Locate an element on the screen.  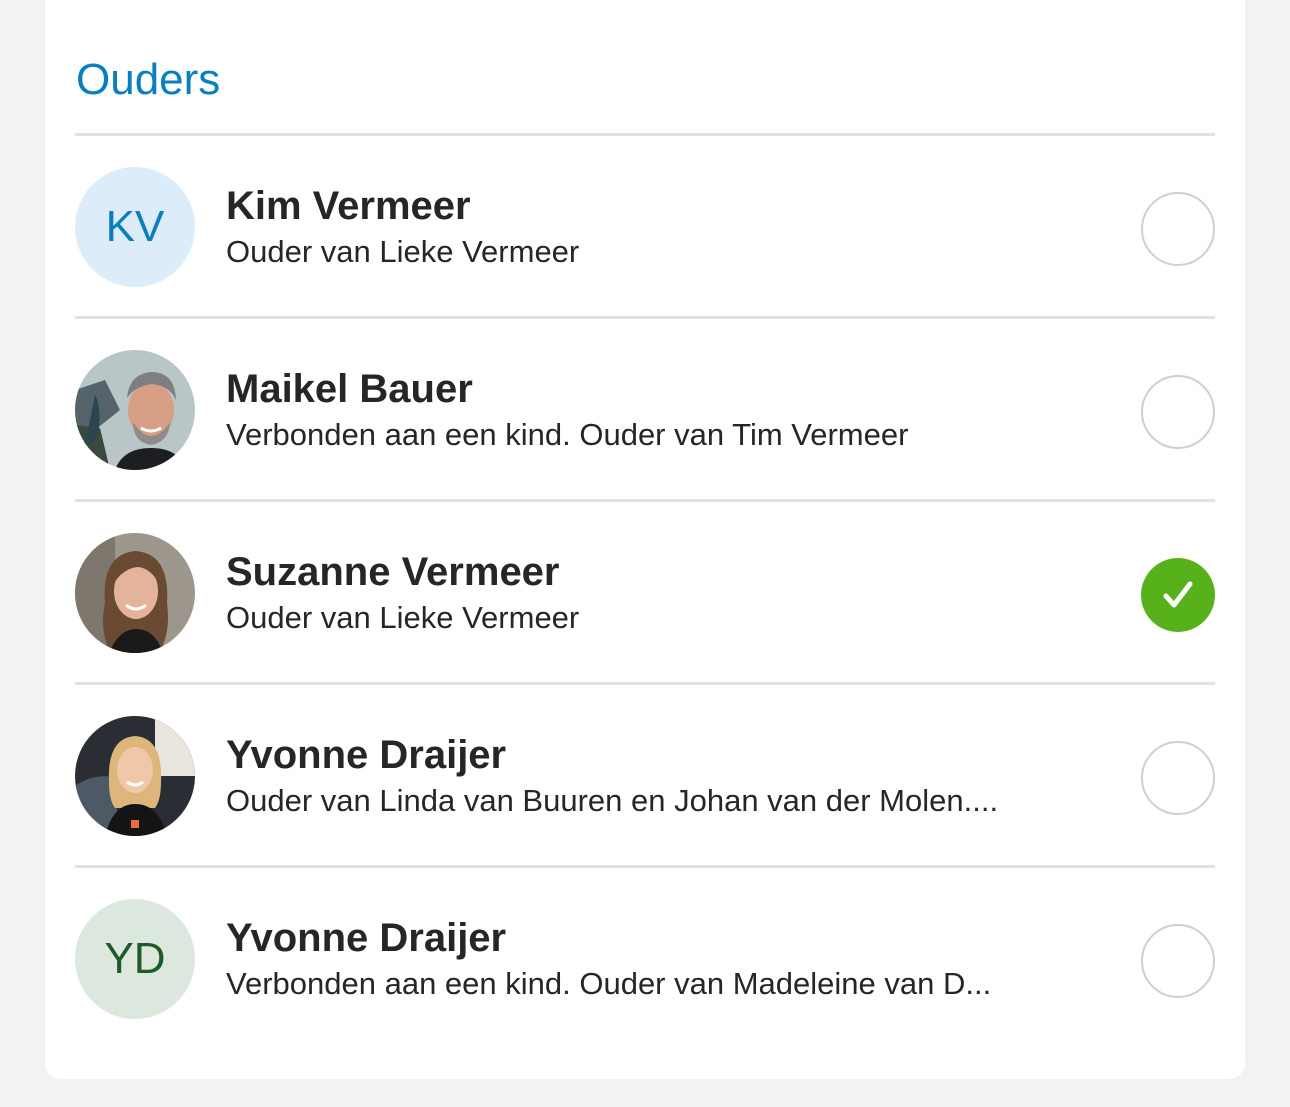
select-radio-checked is located at coordinates (1178, 595).